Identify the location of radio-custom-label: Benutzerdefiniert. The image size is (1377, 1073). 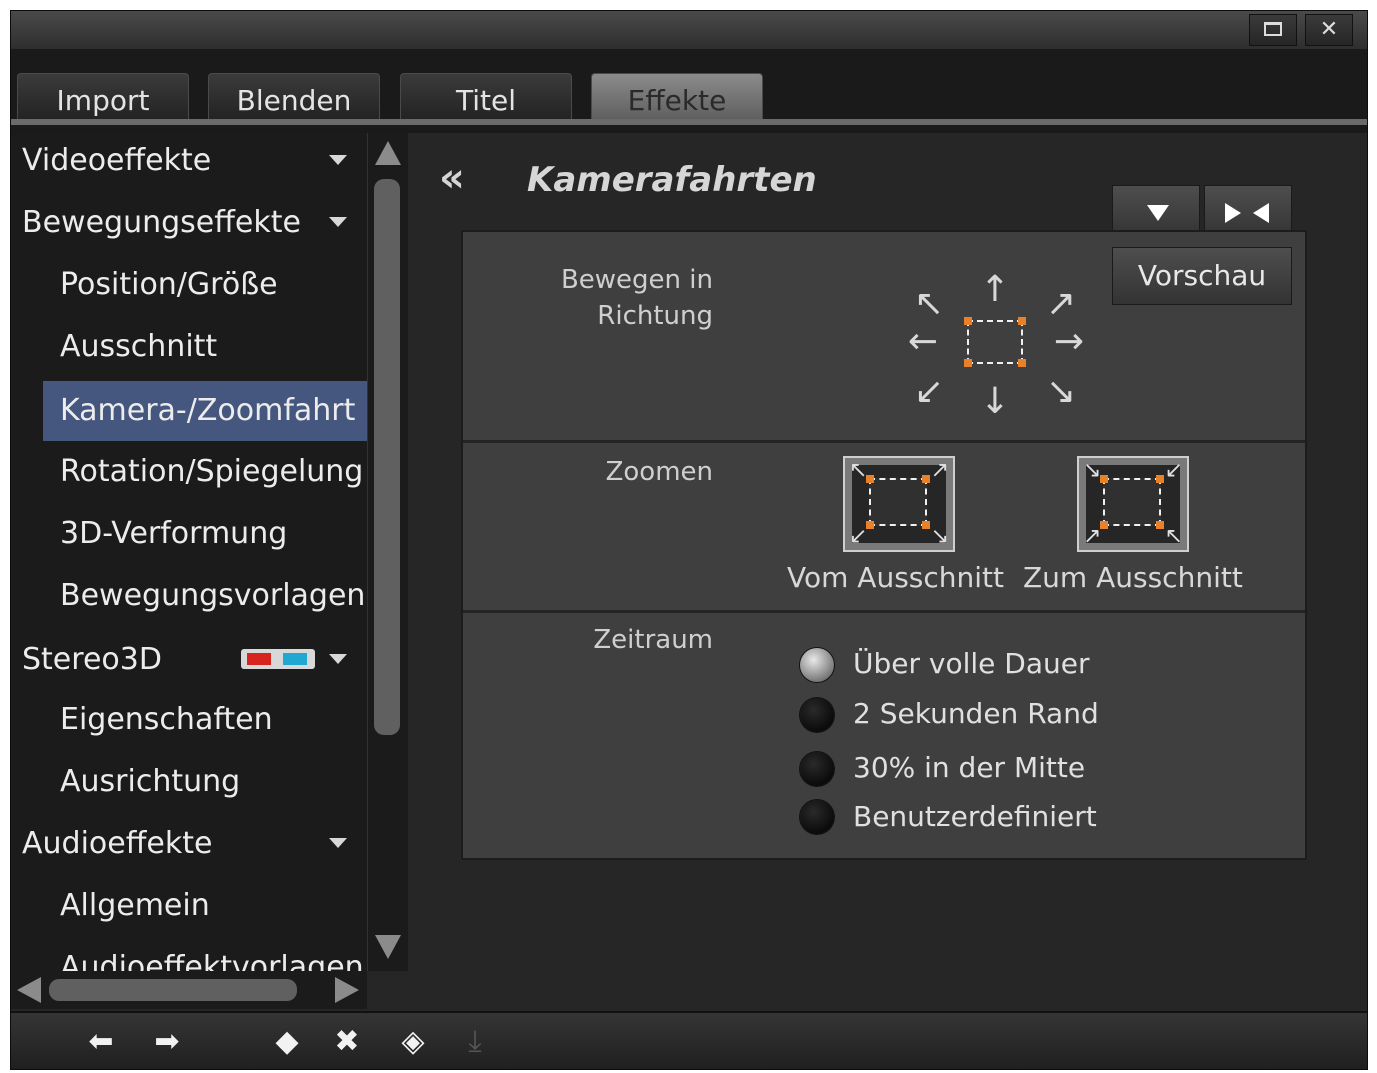
(975, 817).